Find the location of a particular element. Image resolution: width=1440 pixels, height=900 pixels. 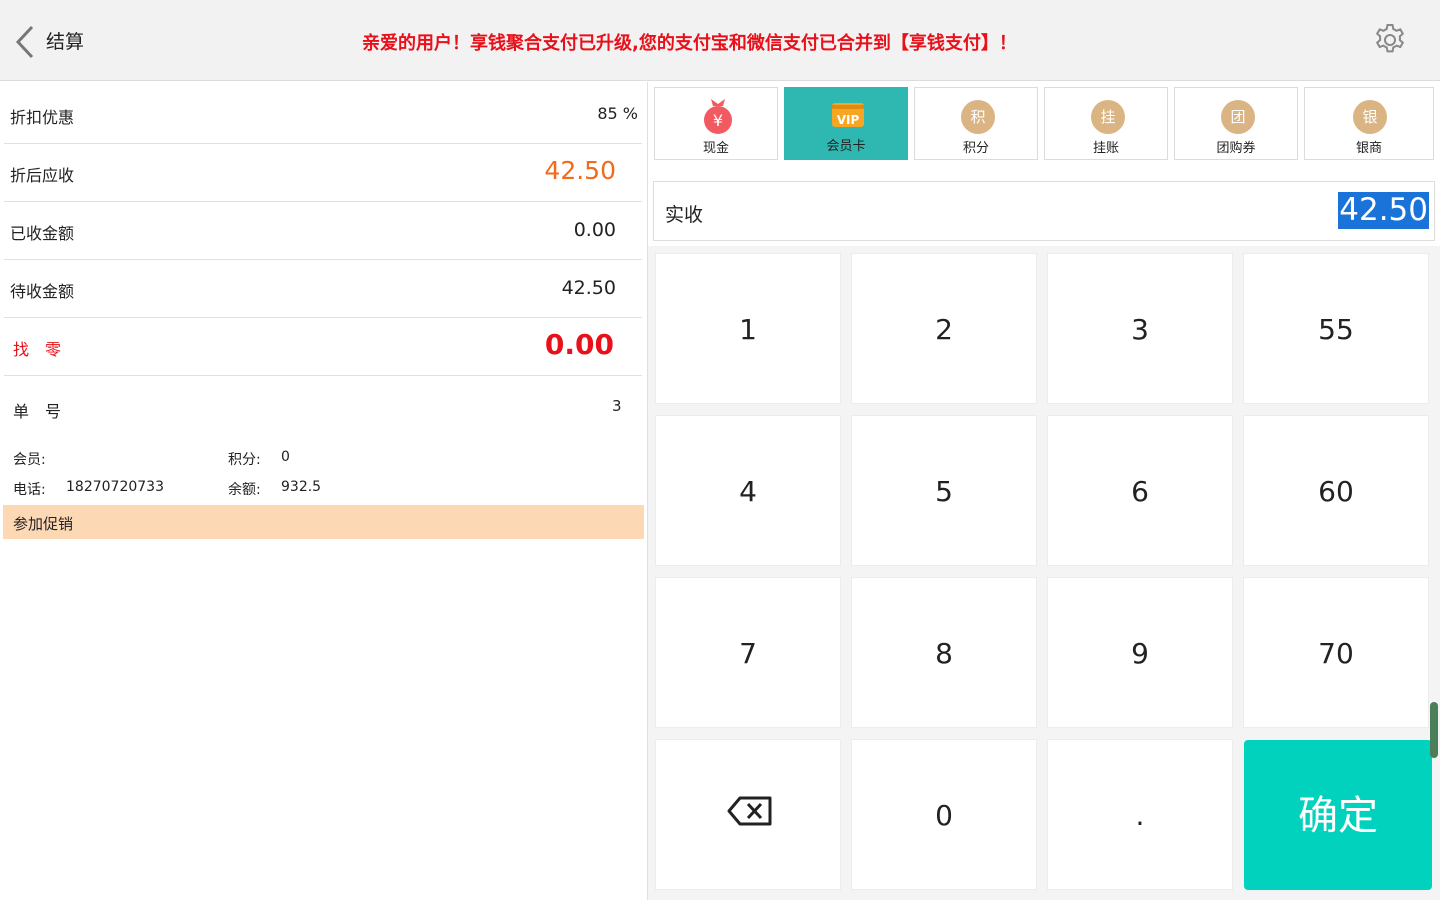

order-no-label: 单 号 is located at coordinates (37, 411).